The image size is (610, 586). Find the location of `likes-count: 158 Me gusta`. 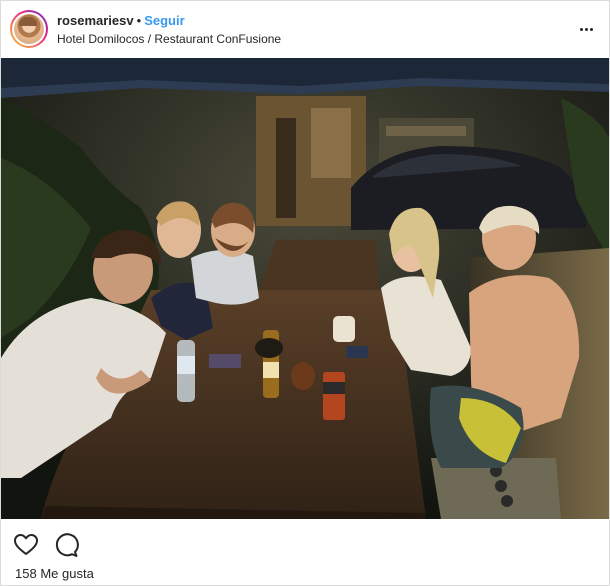

likes-count: 158 Me gusta is located at coordinates (54, 574).